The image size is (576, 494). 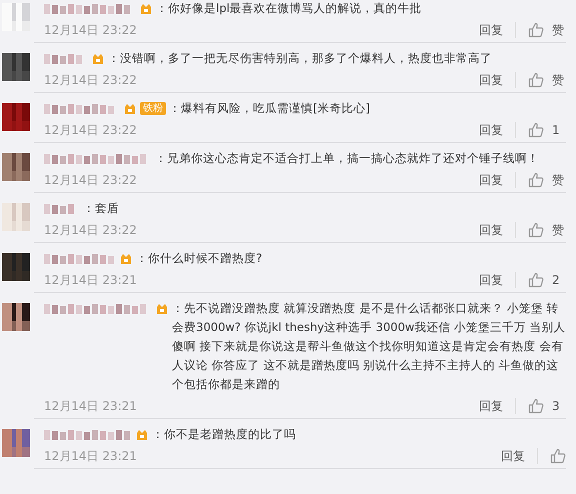 What do you see at coordinates (347, 158) in the screenshot?
I see `comment-text: ：兄弟你这心态肯定不适合打上单，搞一搞心态就炸了还对个锤子线啊！` at bounding box center [347, 158].